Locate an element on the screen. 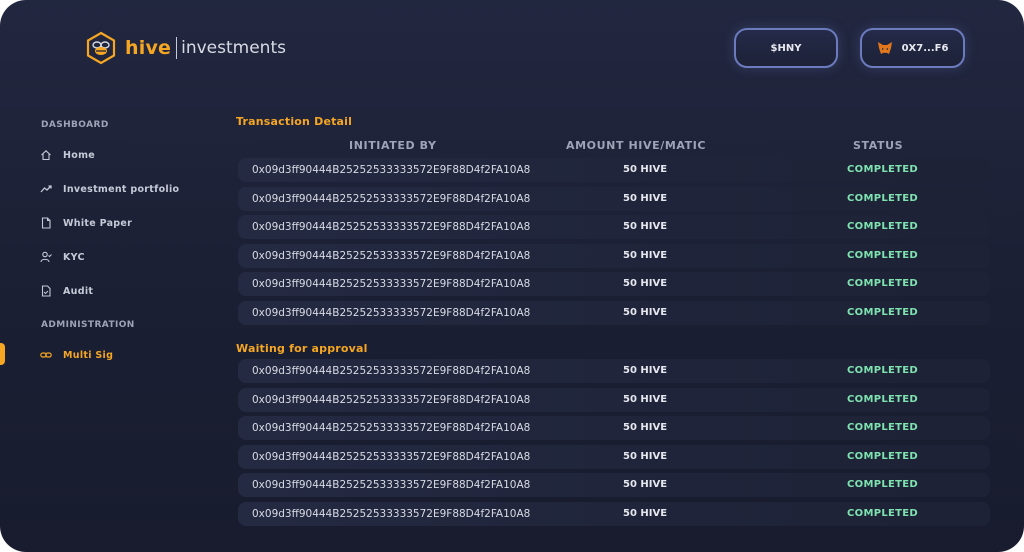 Image resolution: width=1024 pixels, height=552 pixels. active-indicator is located at coordinates (2, 354).